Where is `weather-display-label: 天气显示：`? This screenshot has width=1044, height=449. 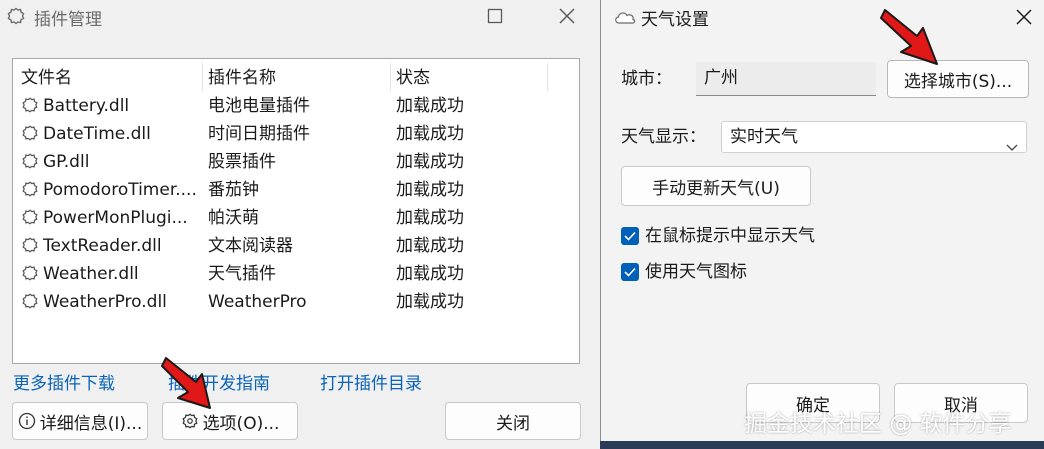
weather-display-label: 天气显示： is located at coordinates (663, 137).